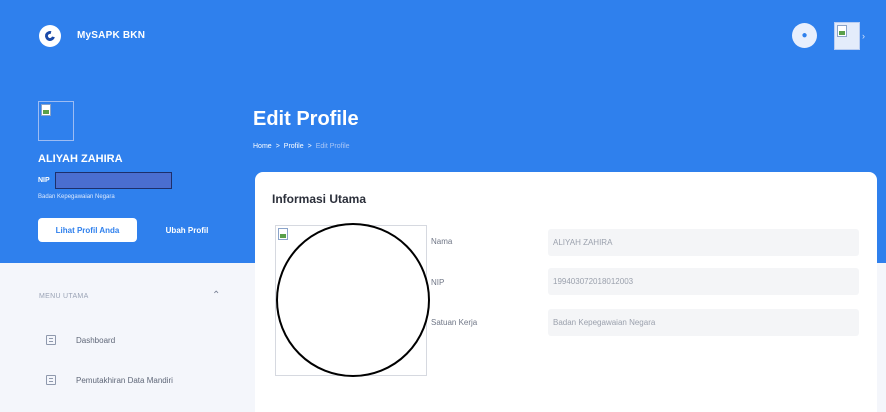 The height and width of the screenshot is (412, 886). What do you see at coordinates (187, 230) in the screenshot?
I see `edit-profile-button: Ubah Profil` at bounding box center [187, 230].